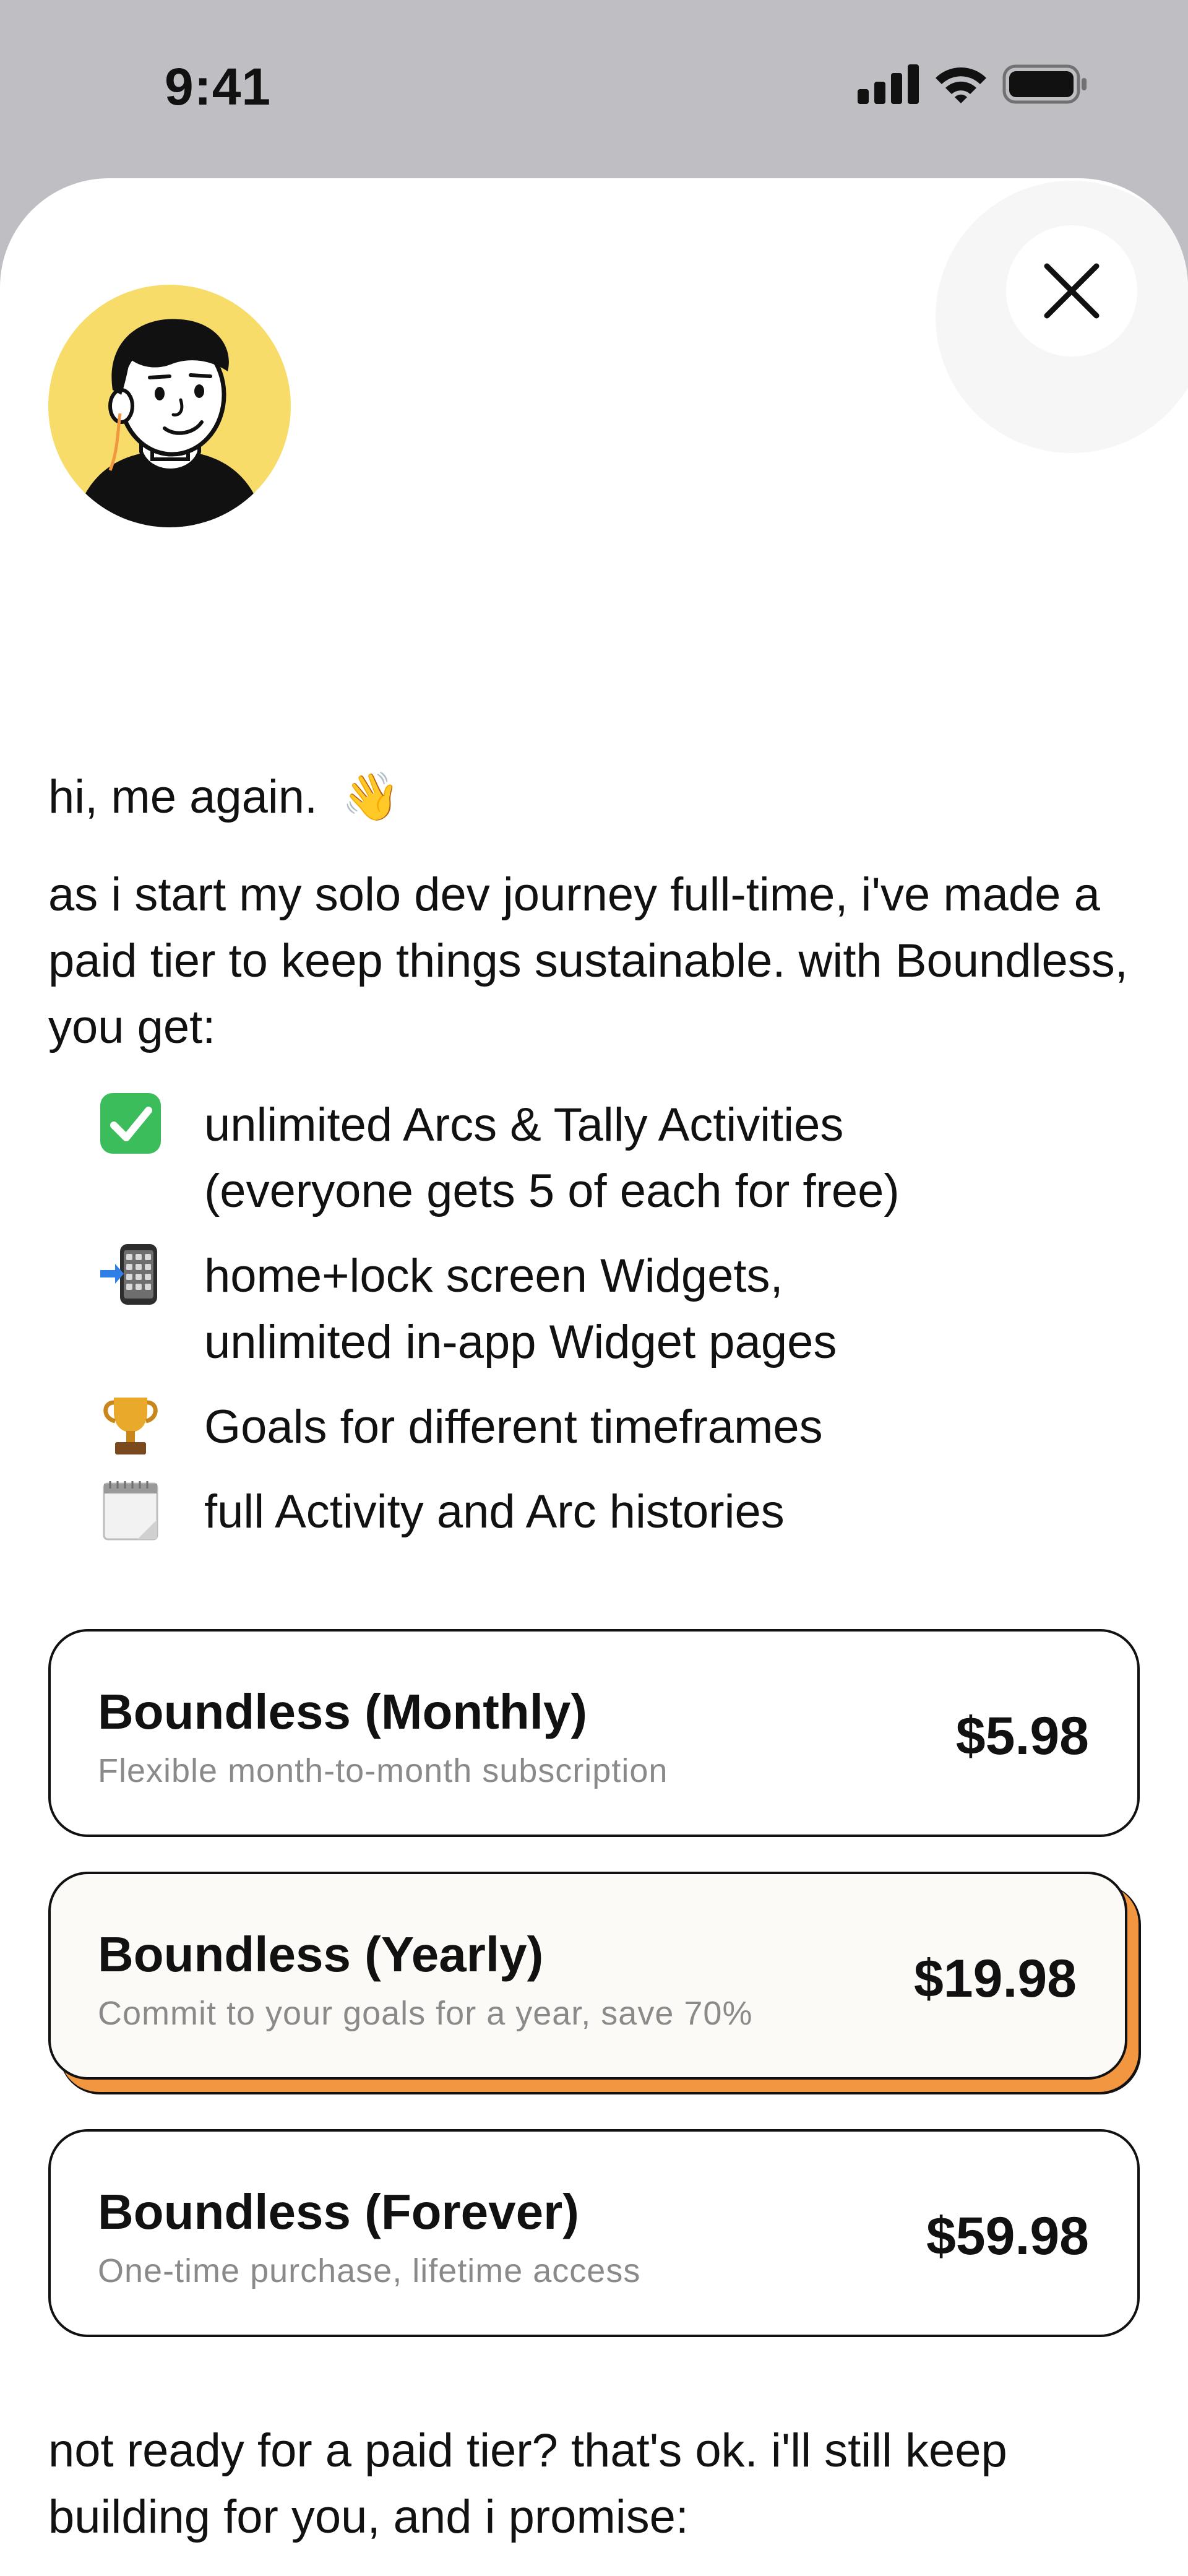 The height and width of the screenshot is (2576, 1188). Describe the element at coordinates (552, 1191) in the screenshot. I see `feature-line: (everyone gets 5 of each for free)` at that location.